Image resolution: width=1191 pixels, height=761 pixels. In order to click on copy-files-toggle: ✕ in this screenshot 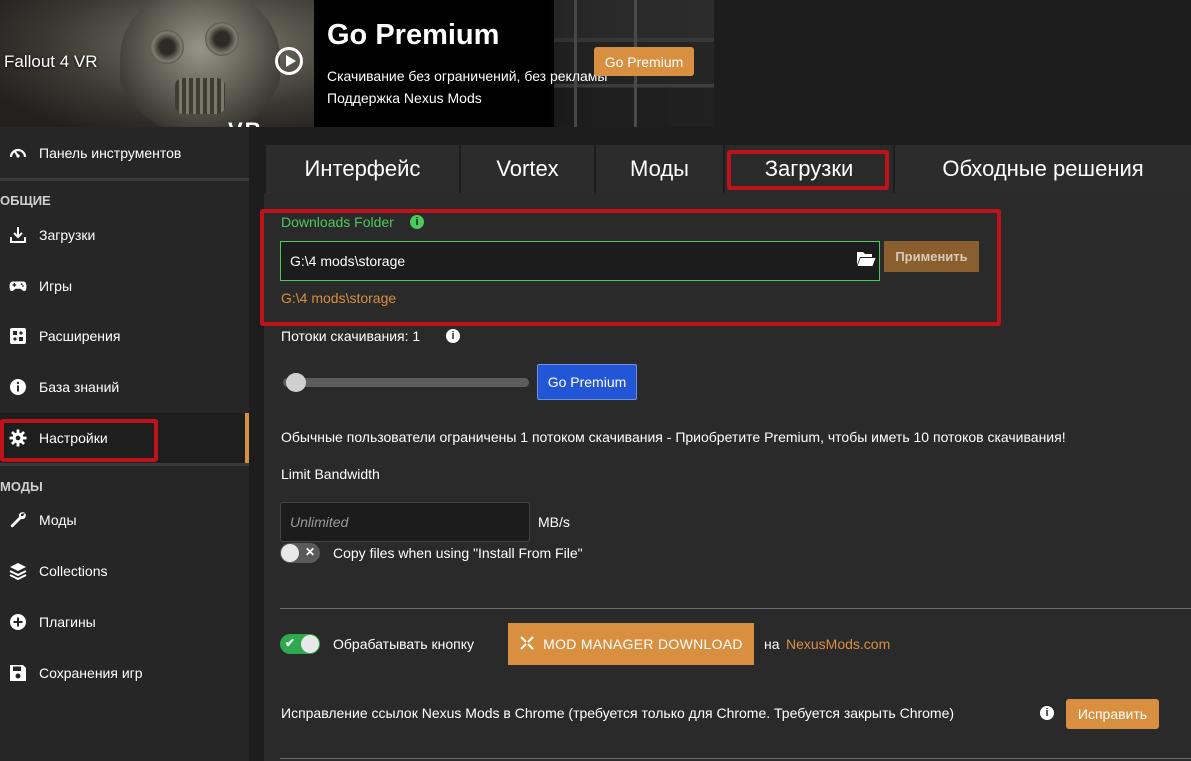, I will do `click(300, 553)`.